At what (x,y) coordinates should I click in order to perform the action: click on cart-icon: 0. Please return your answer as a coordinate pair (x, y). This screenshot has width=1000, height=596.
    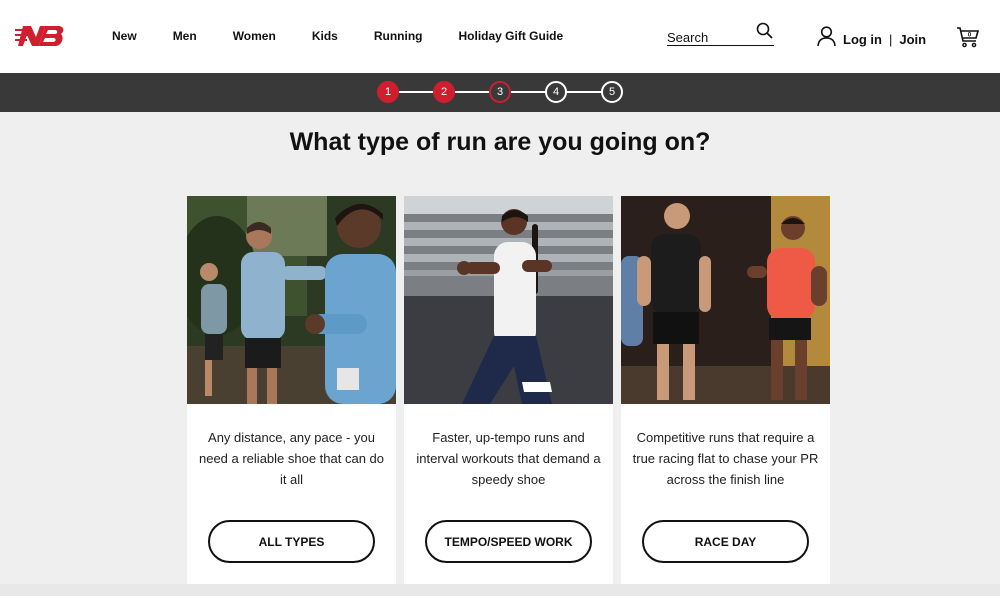
    Looking at the image, I should click on (968, 37).